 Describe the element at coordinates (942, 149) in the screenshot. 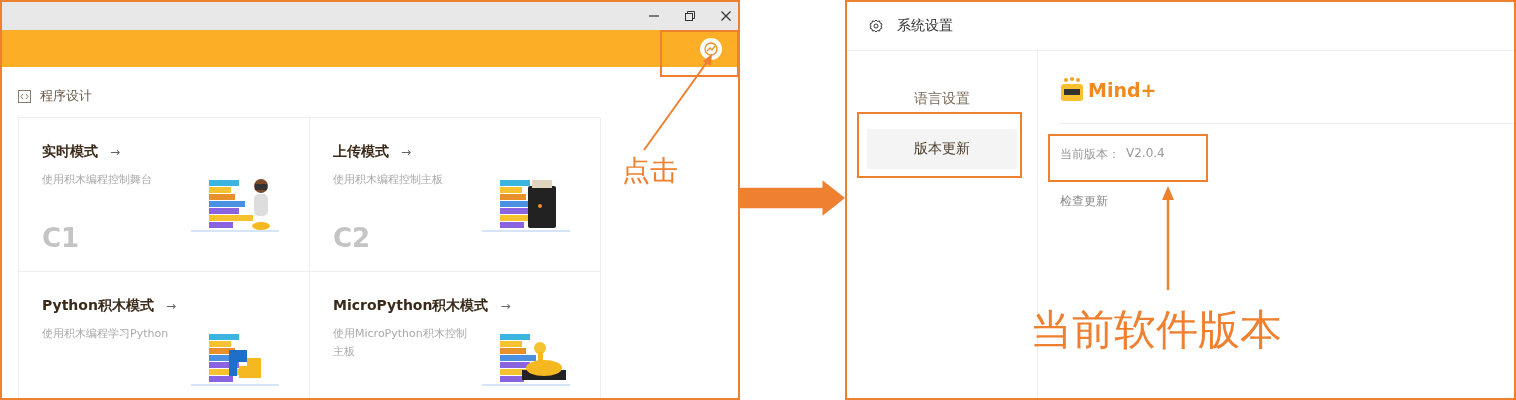

I see `sidebar-item: 版本更新` at that location.